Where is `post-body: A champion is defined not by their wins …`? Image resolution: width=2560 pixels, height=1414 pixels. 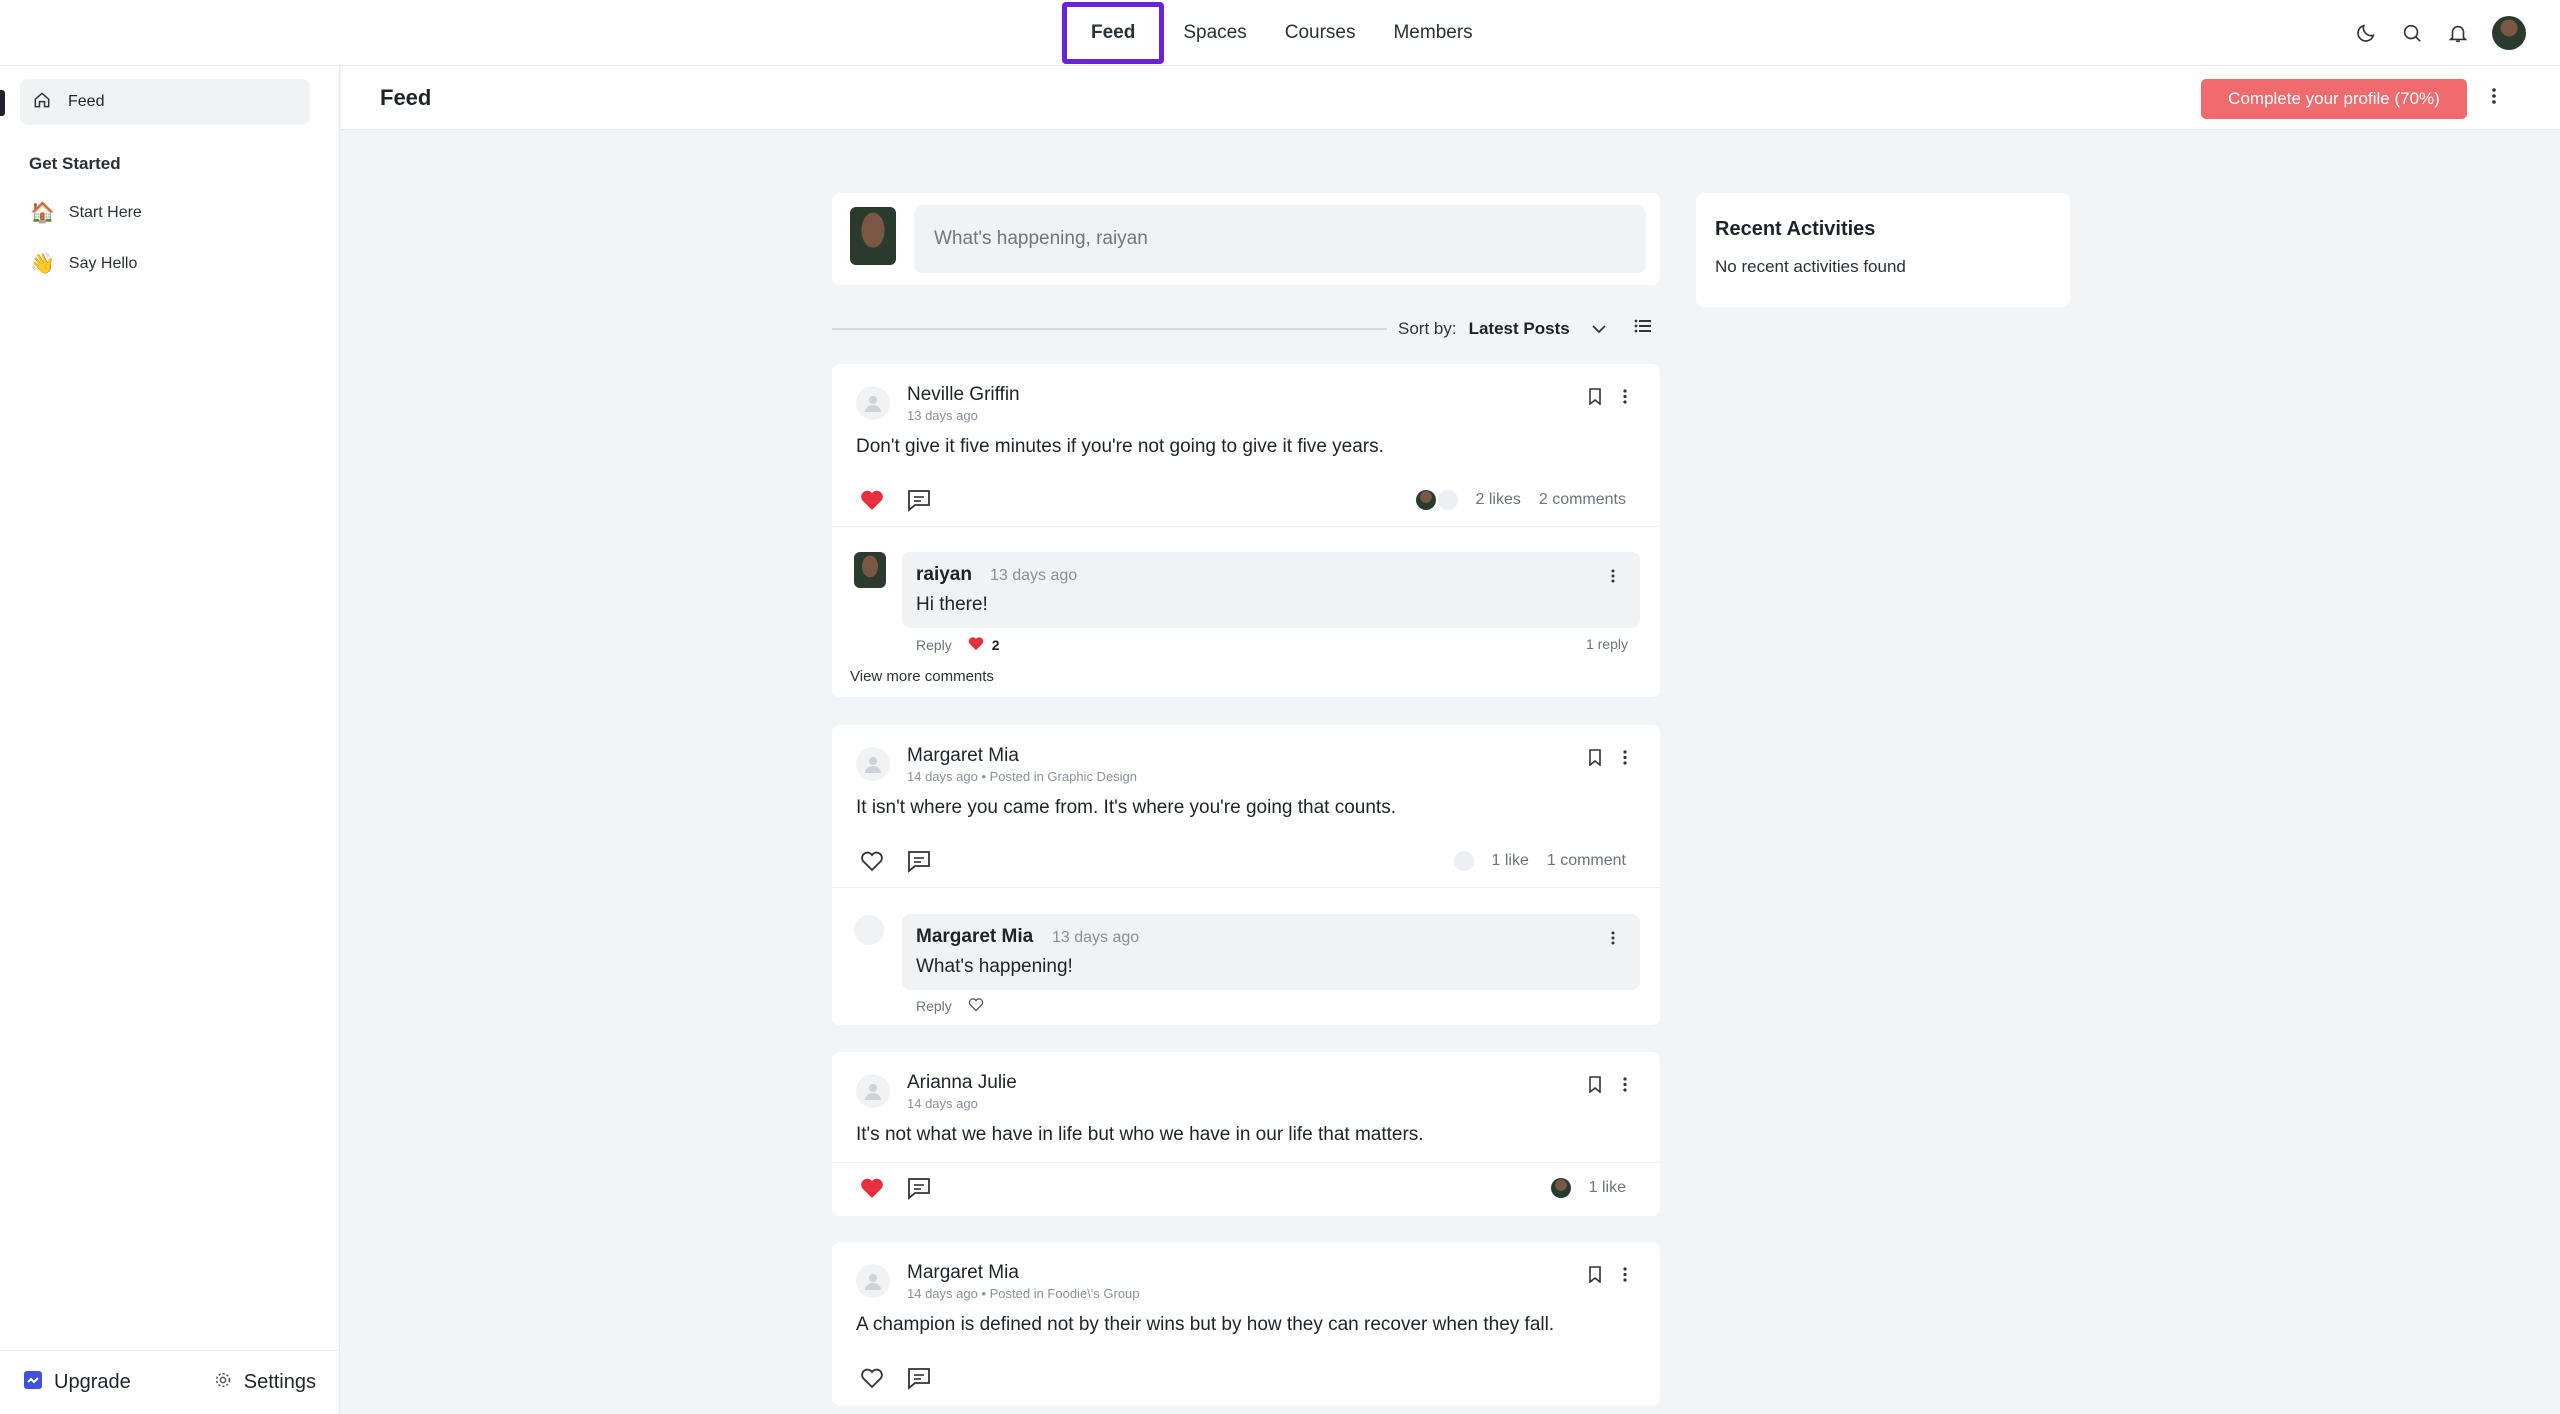 post-body: A champion is defined not by their wins … is located at coordinates (1205, 1324).